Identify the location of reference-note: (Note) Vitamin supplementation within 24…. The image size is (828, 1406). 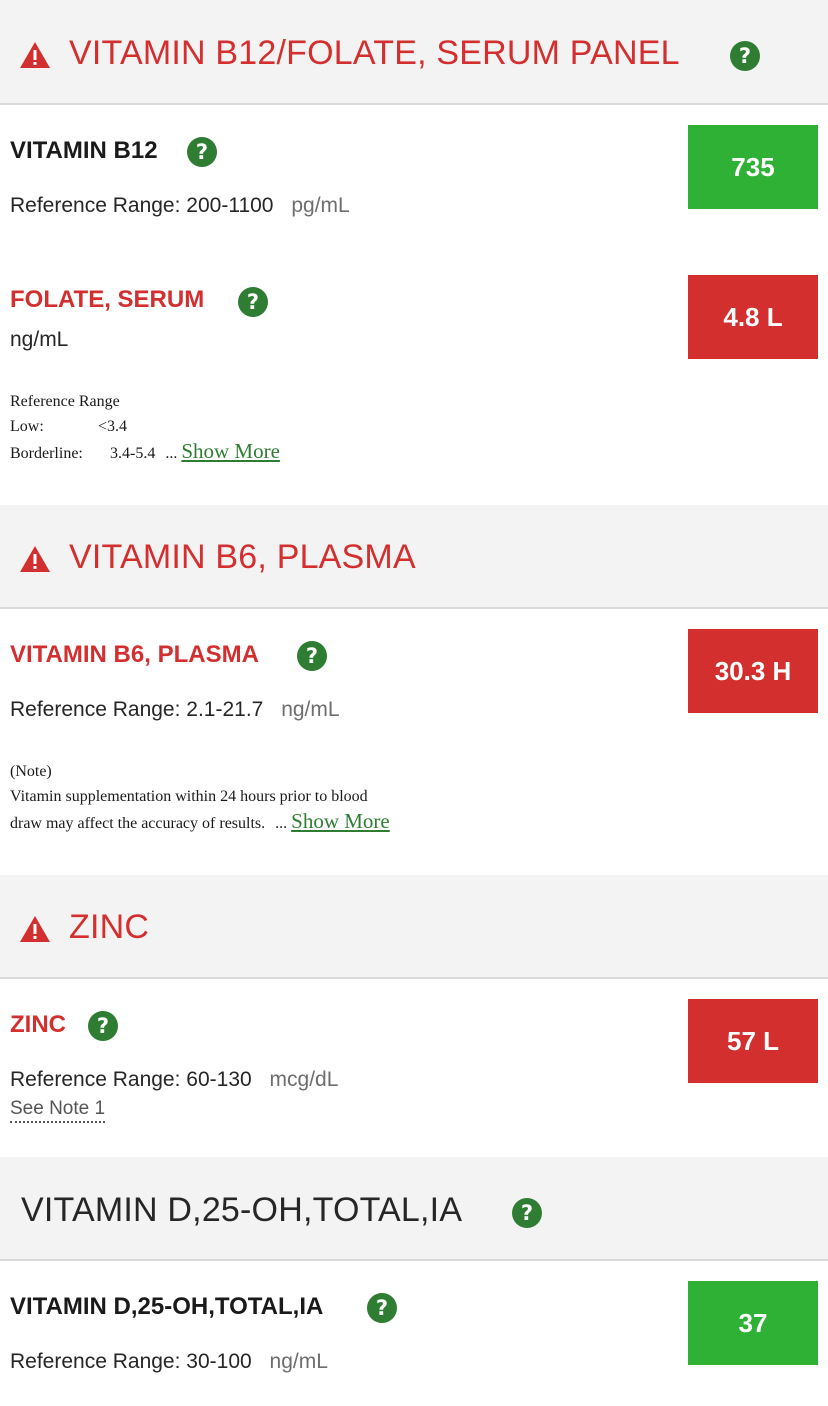
(200, 797).